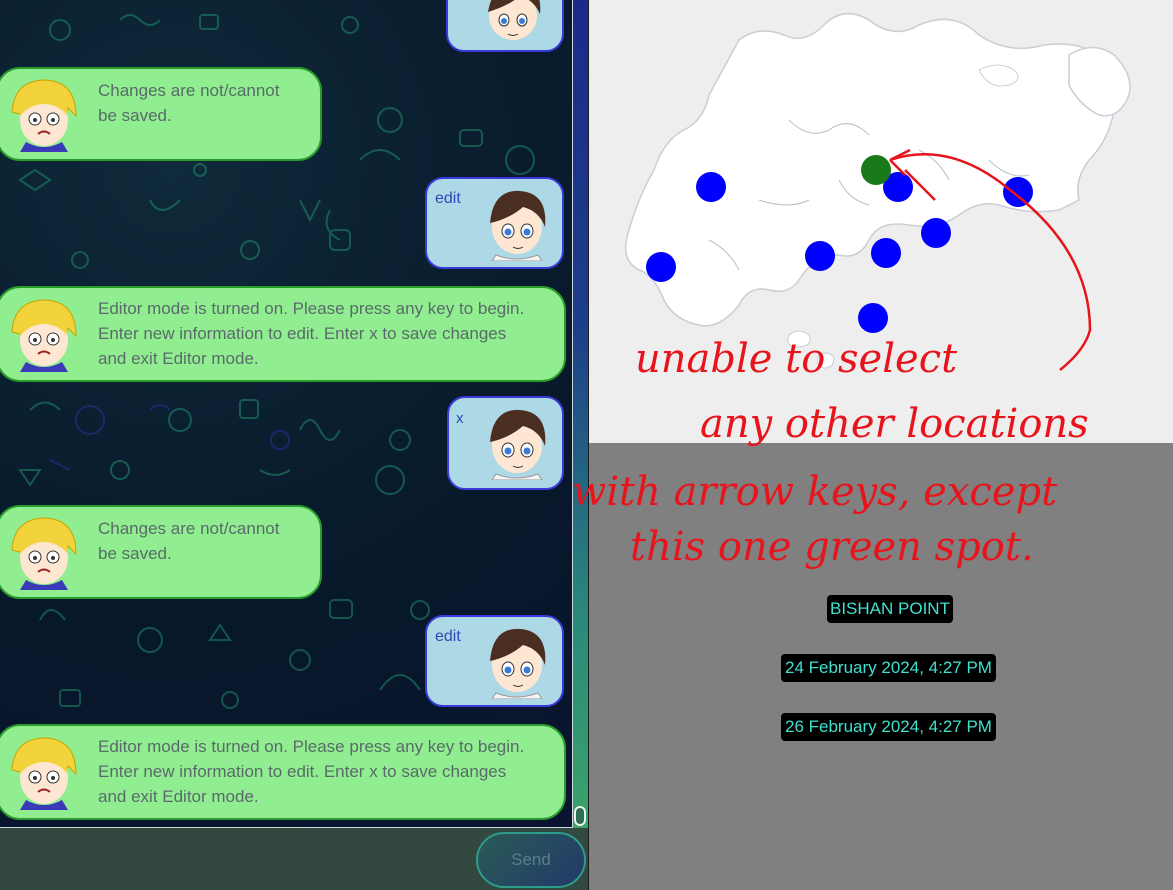 The image size is (1173, 890). I want to click on user-message-text: x, so click(460, 418).